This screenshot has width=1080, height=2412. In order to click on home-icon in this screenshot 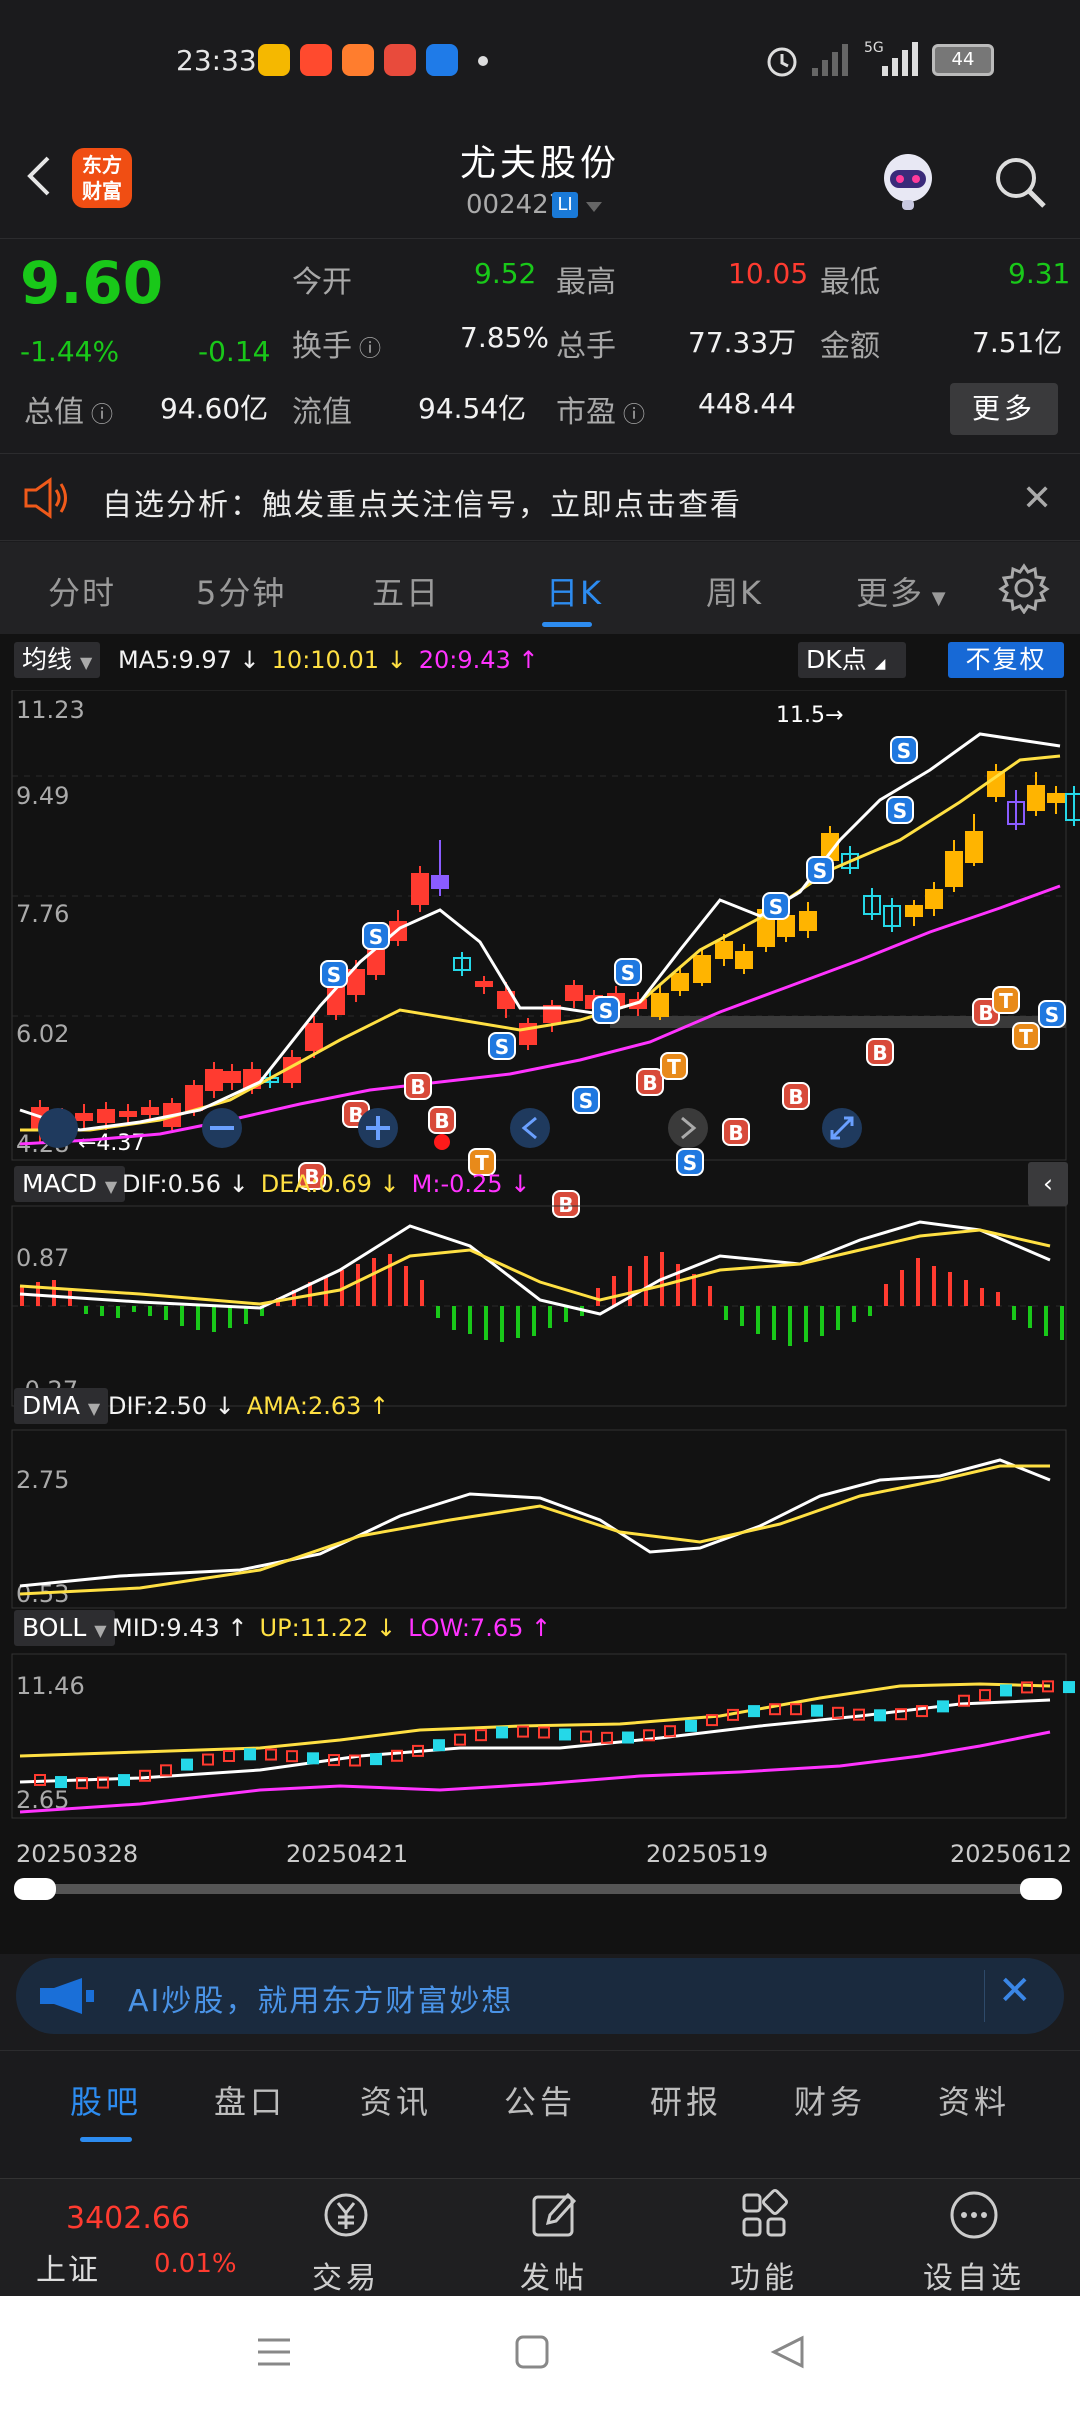, I will do `click(532, 2352)`.